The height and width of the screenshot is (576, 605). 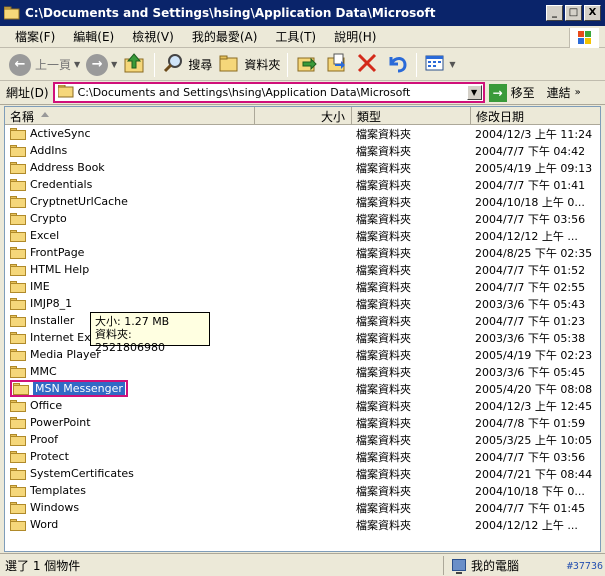 I want to click on menu-help: 說明(H), so click(x=355, y=36).